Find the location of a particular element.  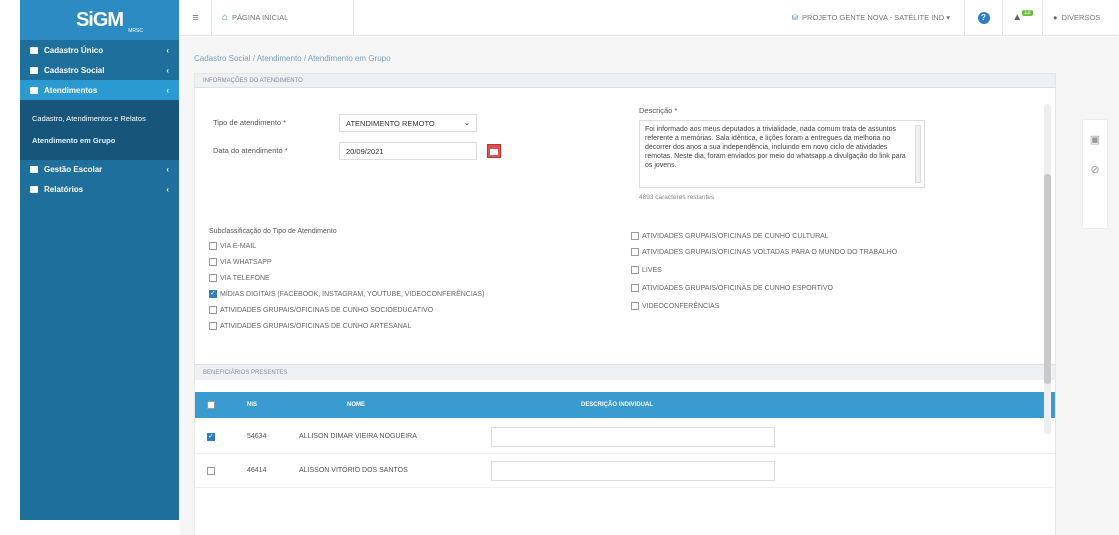

section-title-beneficiarios: BENEFICIÁRIOS PRESENTES is located at coordinates (625, 372).